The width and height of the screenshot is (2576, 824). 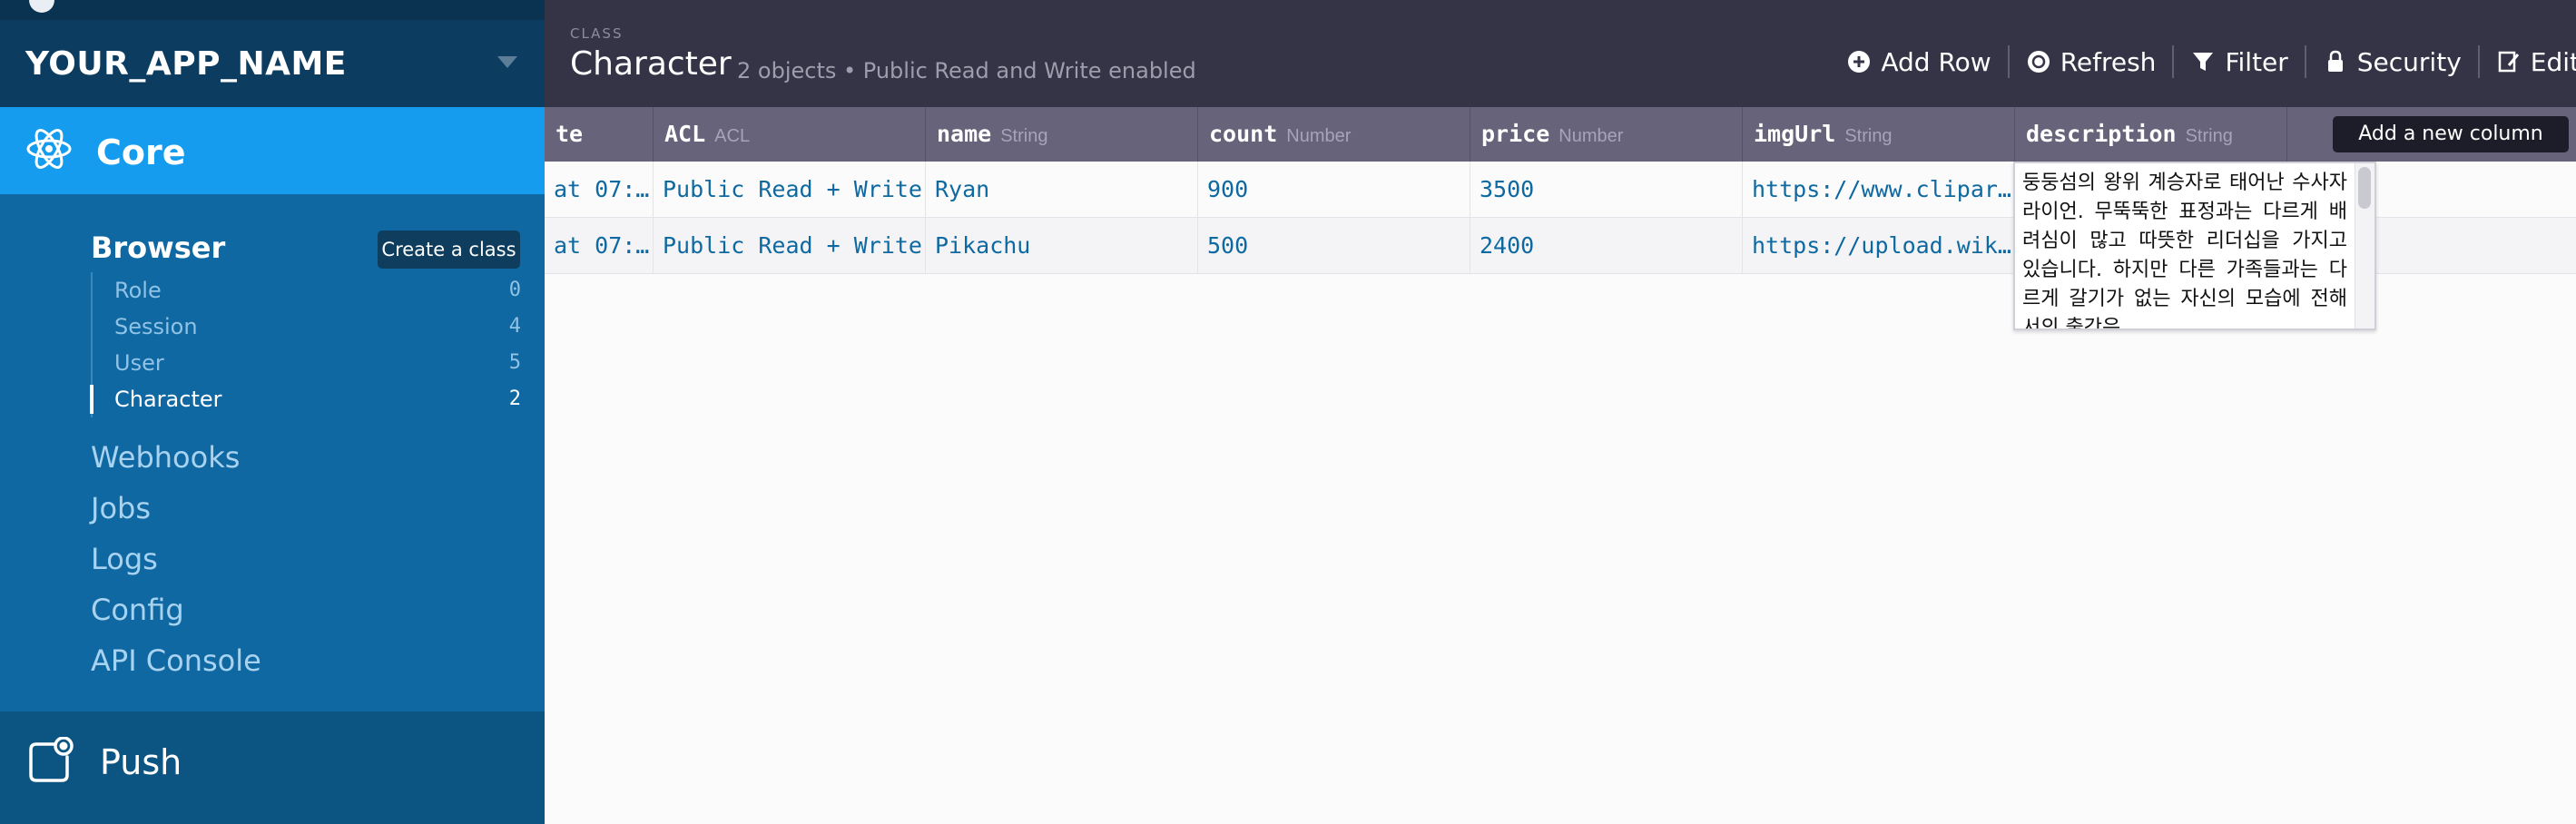 I want to click on scrollbar-track, so click(x=2364, y=246).